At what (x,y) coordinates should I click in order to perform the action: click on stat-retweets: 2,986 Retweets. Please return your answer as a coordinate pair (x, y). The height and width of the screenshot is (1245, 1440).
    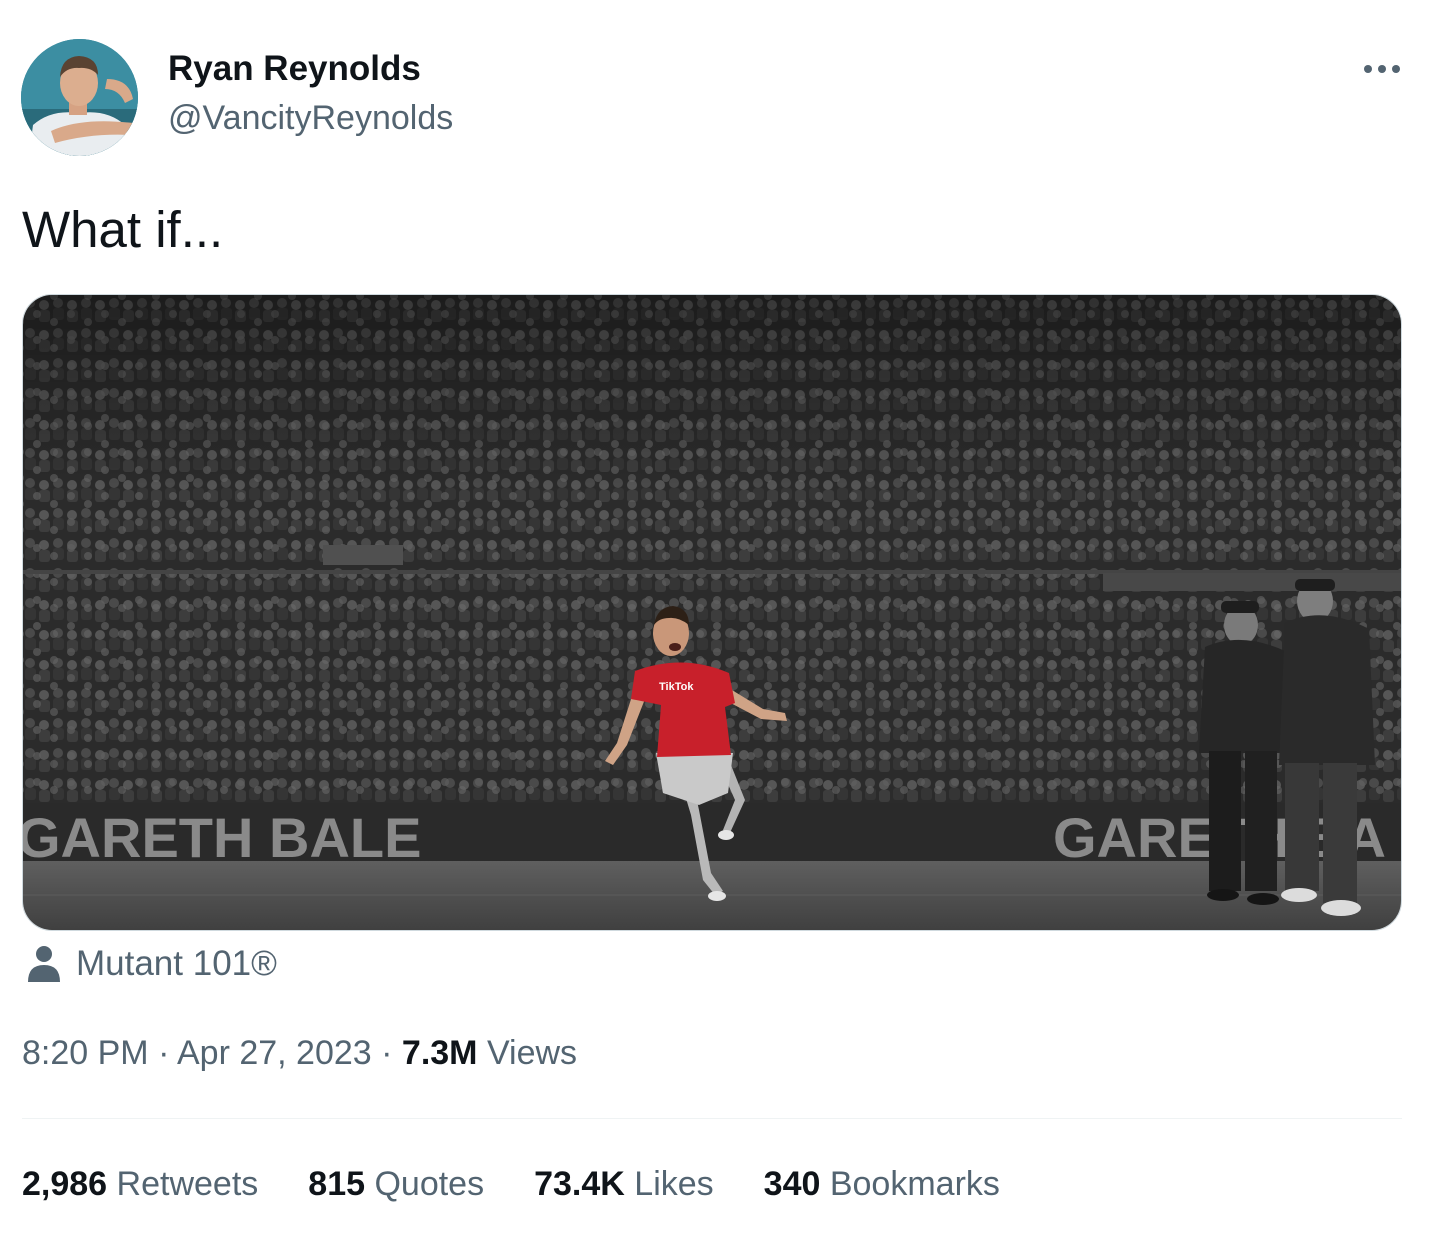
    Looking at the image, I should click on (140, 1184).